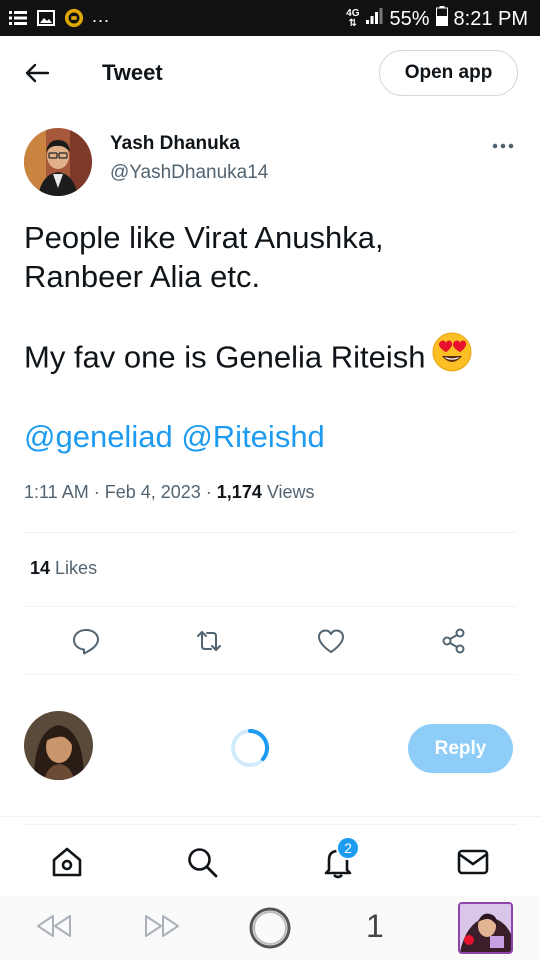 This screenshot has height=960, width=540. I want to click on views-count: 1,174, so click(239, 492).